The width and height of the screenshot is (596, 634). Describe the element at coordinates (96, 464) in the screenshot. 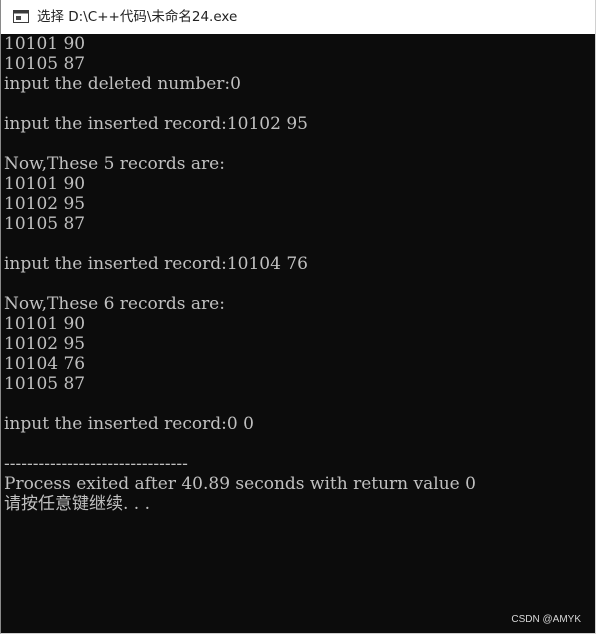

I see `console-line: --------------------------------` at that location.